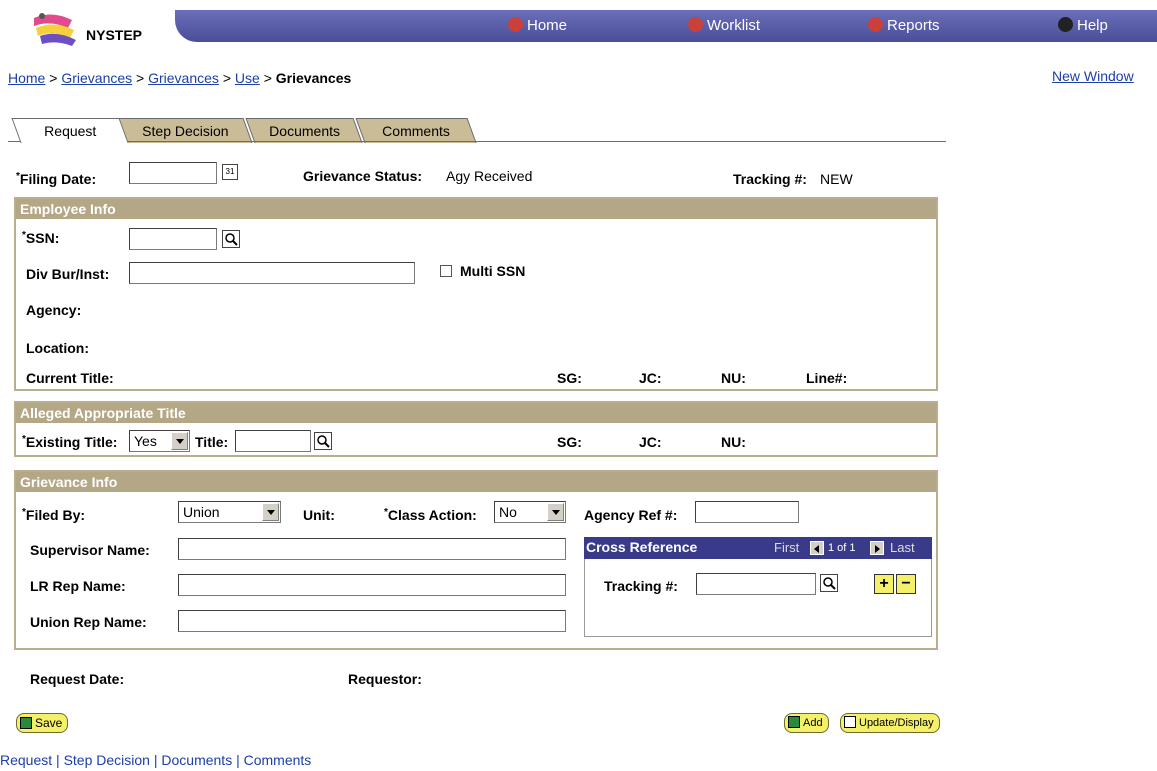  Describe the element at coordinates (1065, 24) in the screenshot. I see `help-icon` at that location.